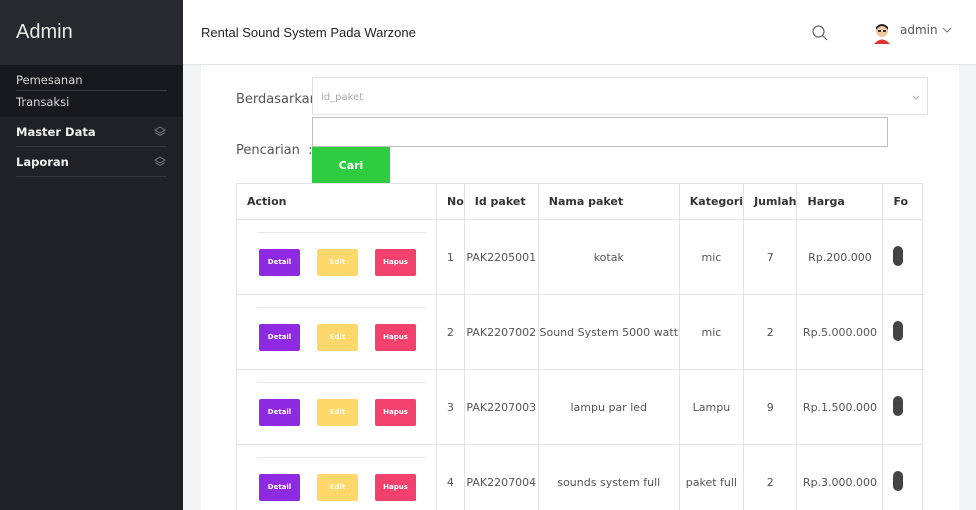 This screenshot has height=510, width=976. Describe the element at coordinates (840, 407) in the screenshot. I see `cell-harga: Rp.1.500.000` at that location.